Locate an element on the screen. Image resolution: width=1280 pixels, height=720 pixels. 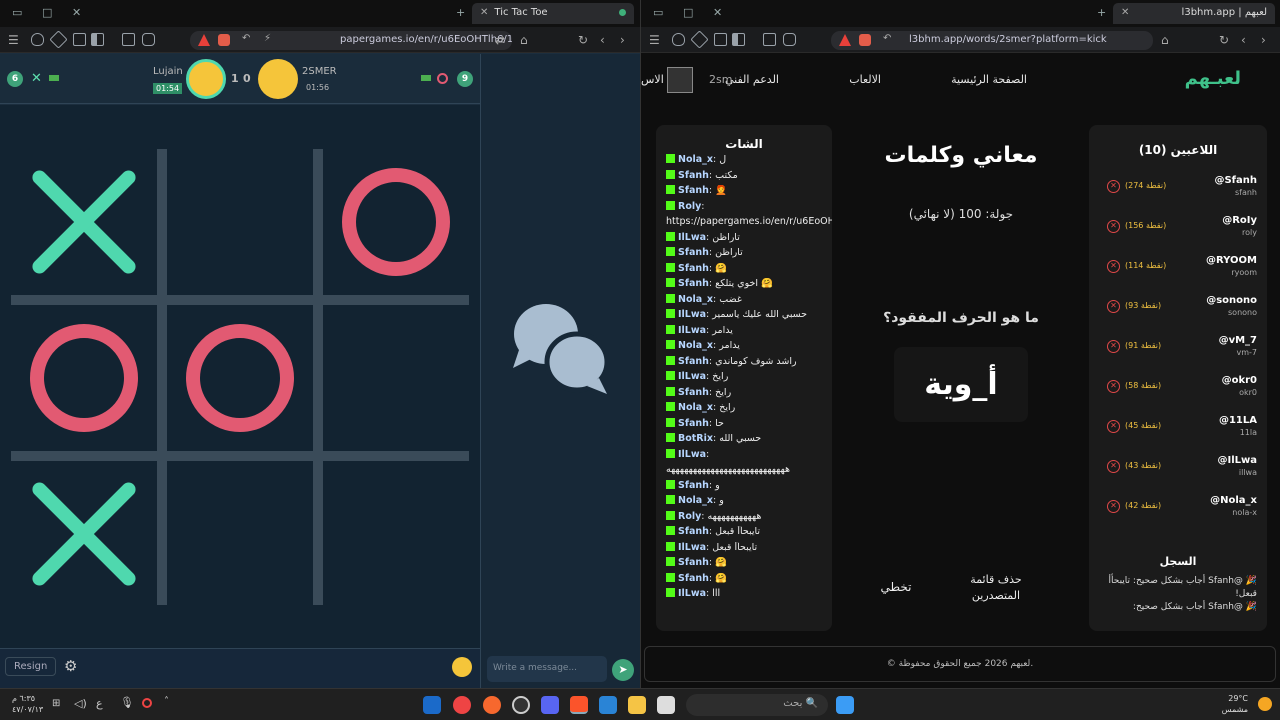
network-icon: ⊞ is located at coordinates (56, 703).